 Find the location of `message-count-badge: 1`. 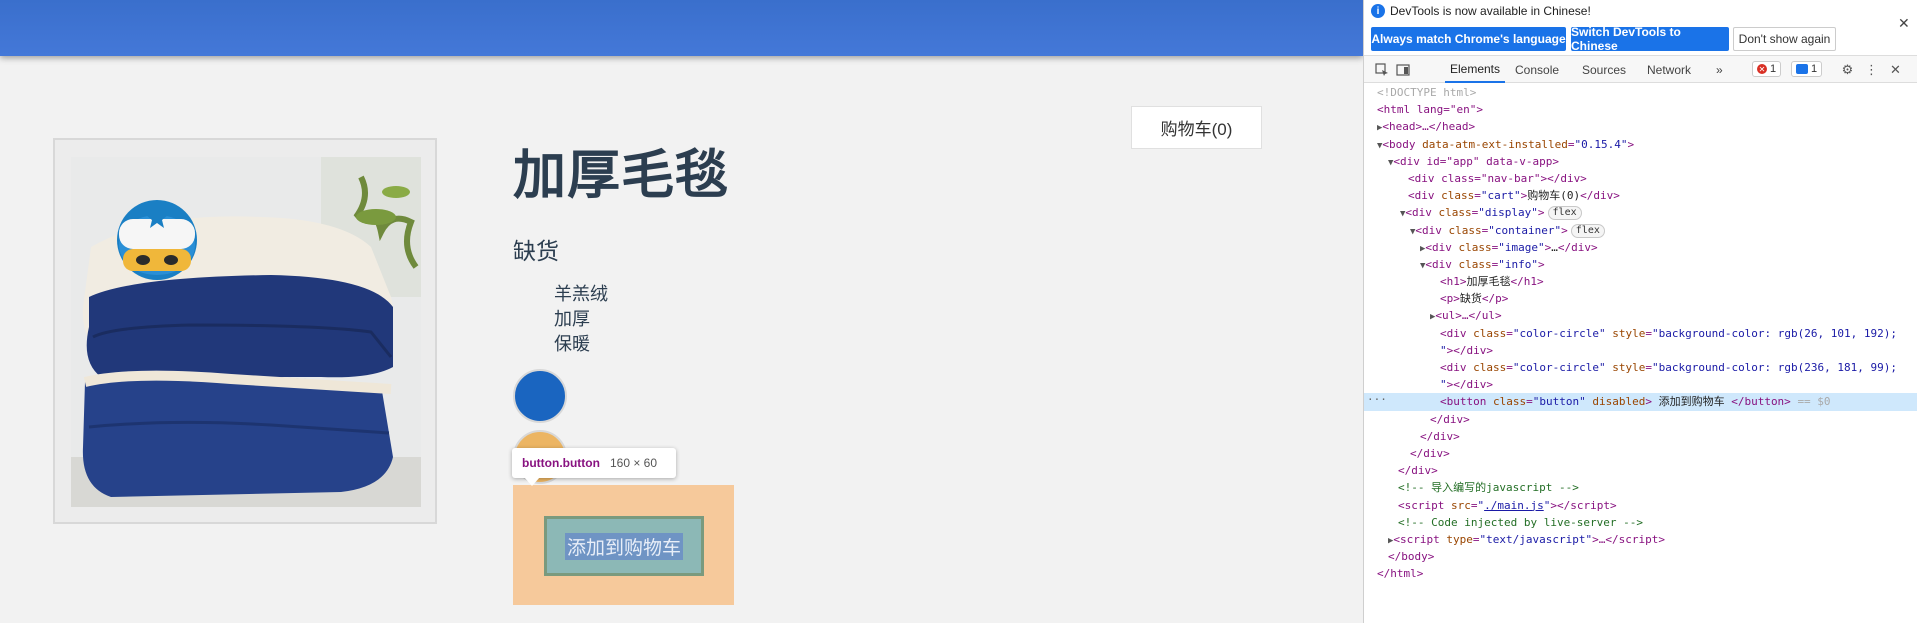

message-count-badge: 1 is located at coordinates (1807, 69).